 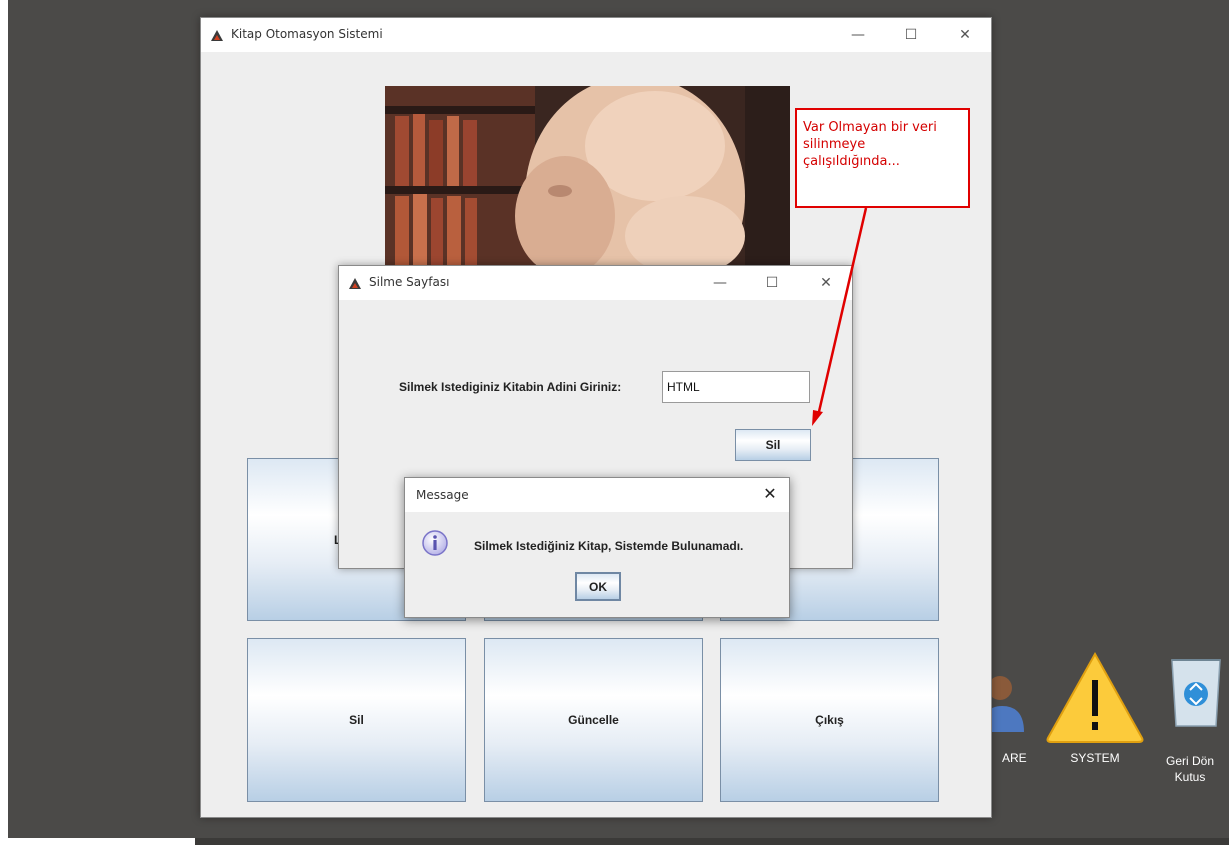 I want to click on recycle-bin-icon, so click(x=1196, y=693).